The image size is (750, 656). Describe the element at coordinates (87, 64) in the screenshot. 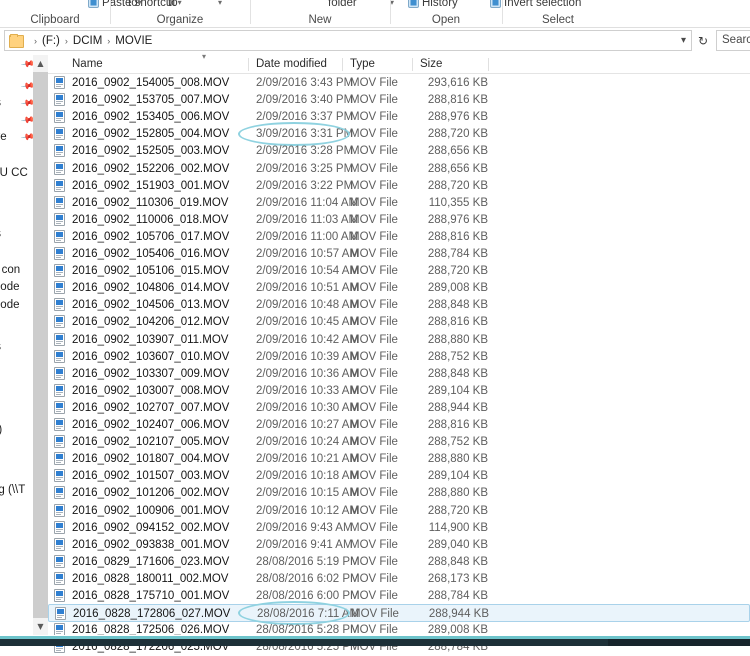

I see `column-header-name: Name` at that location.